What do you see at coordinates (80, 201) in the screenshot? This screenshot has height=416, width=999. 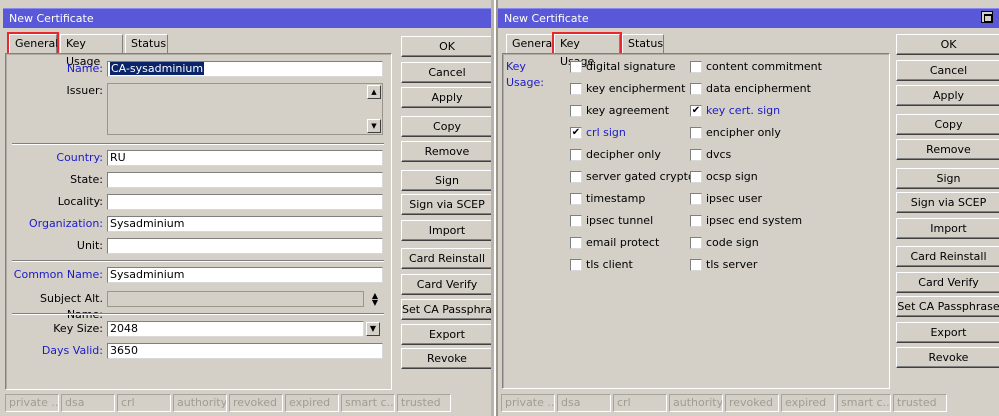 I see `locality-label: Locality:` at bounding box center [80, 201].